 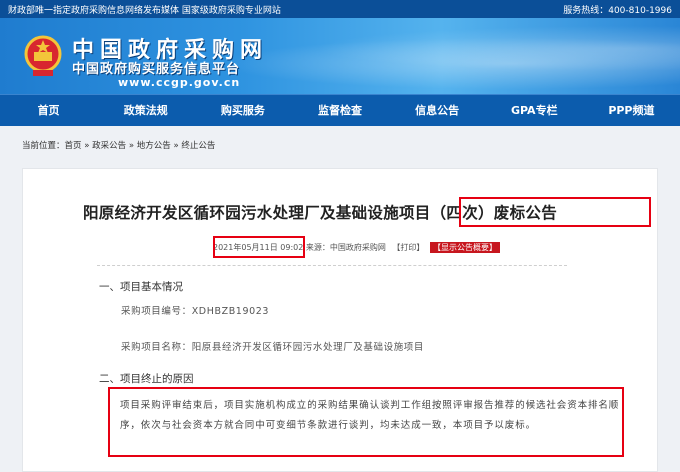 What do you see at coordinates (340, 146) in the screenshot?
I see `breadcrumb: 当前位置：首页 » 政采公告 » 地方公告 » 终止公告` at bounding box center [340, 146].